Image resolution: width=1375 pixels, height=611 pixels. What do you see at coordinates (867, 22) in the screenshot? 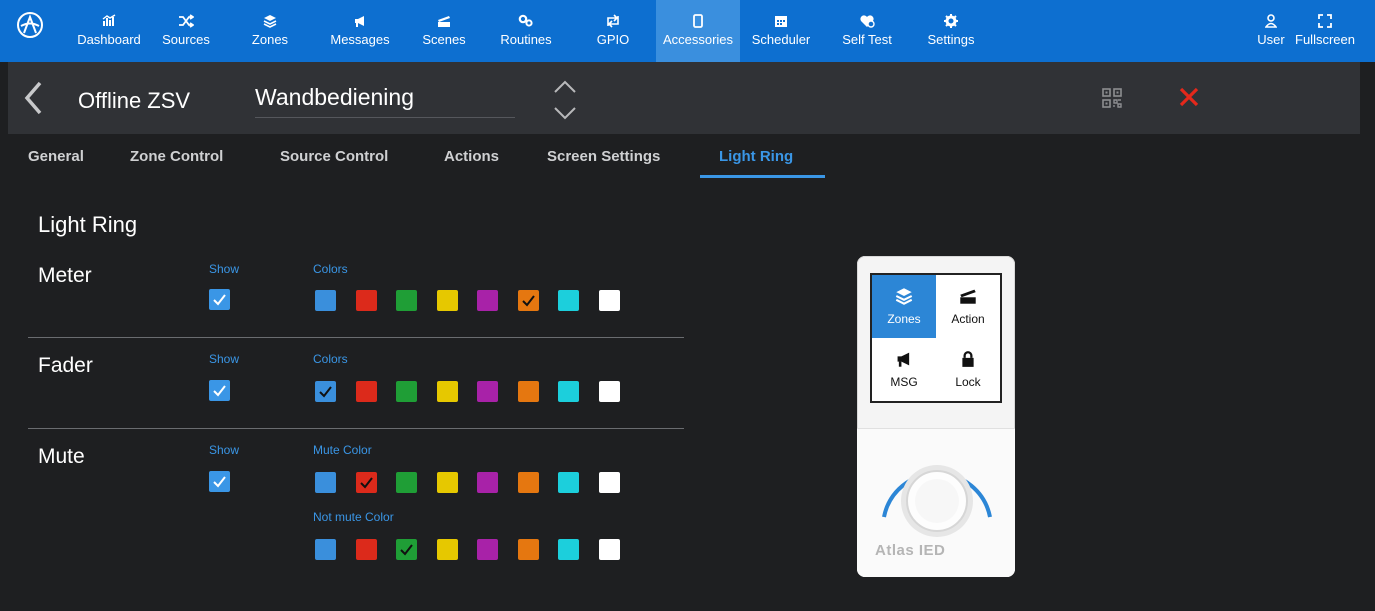
I see `heart-pulse-icon` at bounding box center [867, 22].